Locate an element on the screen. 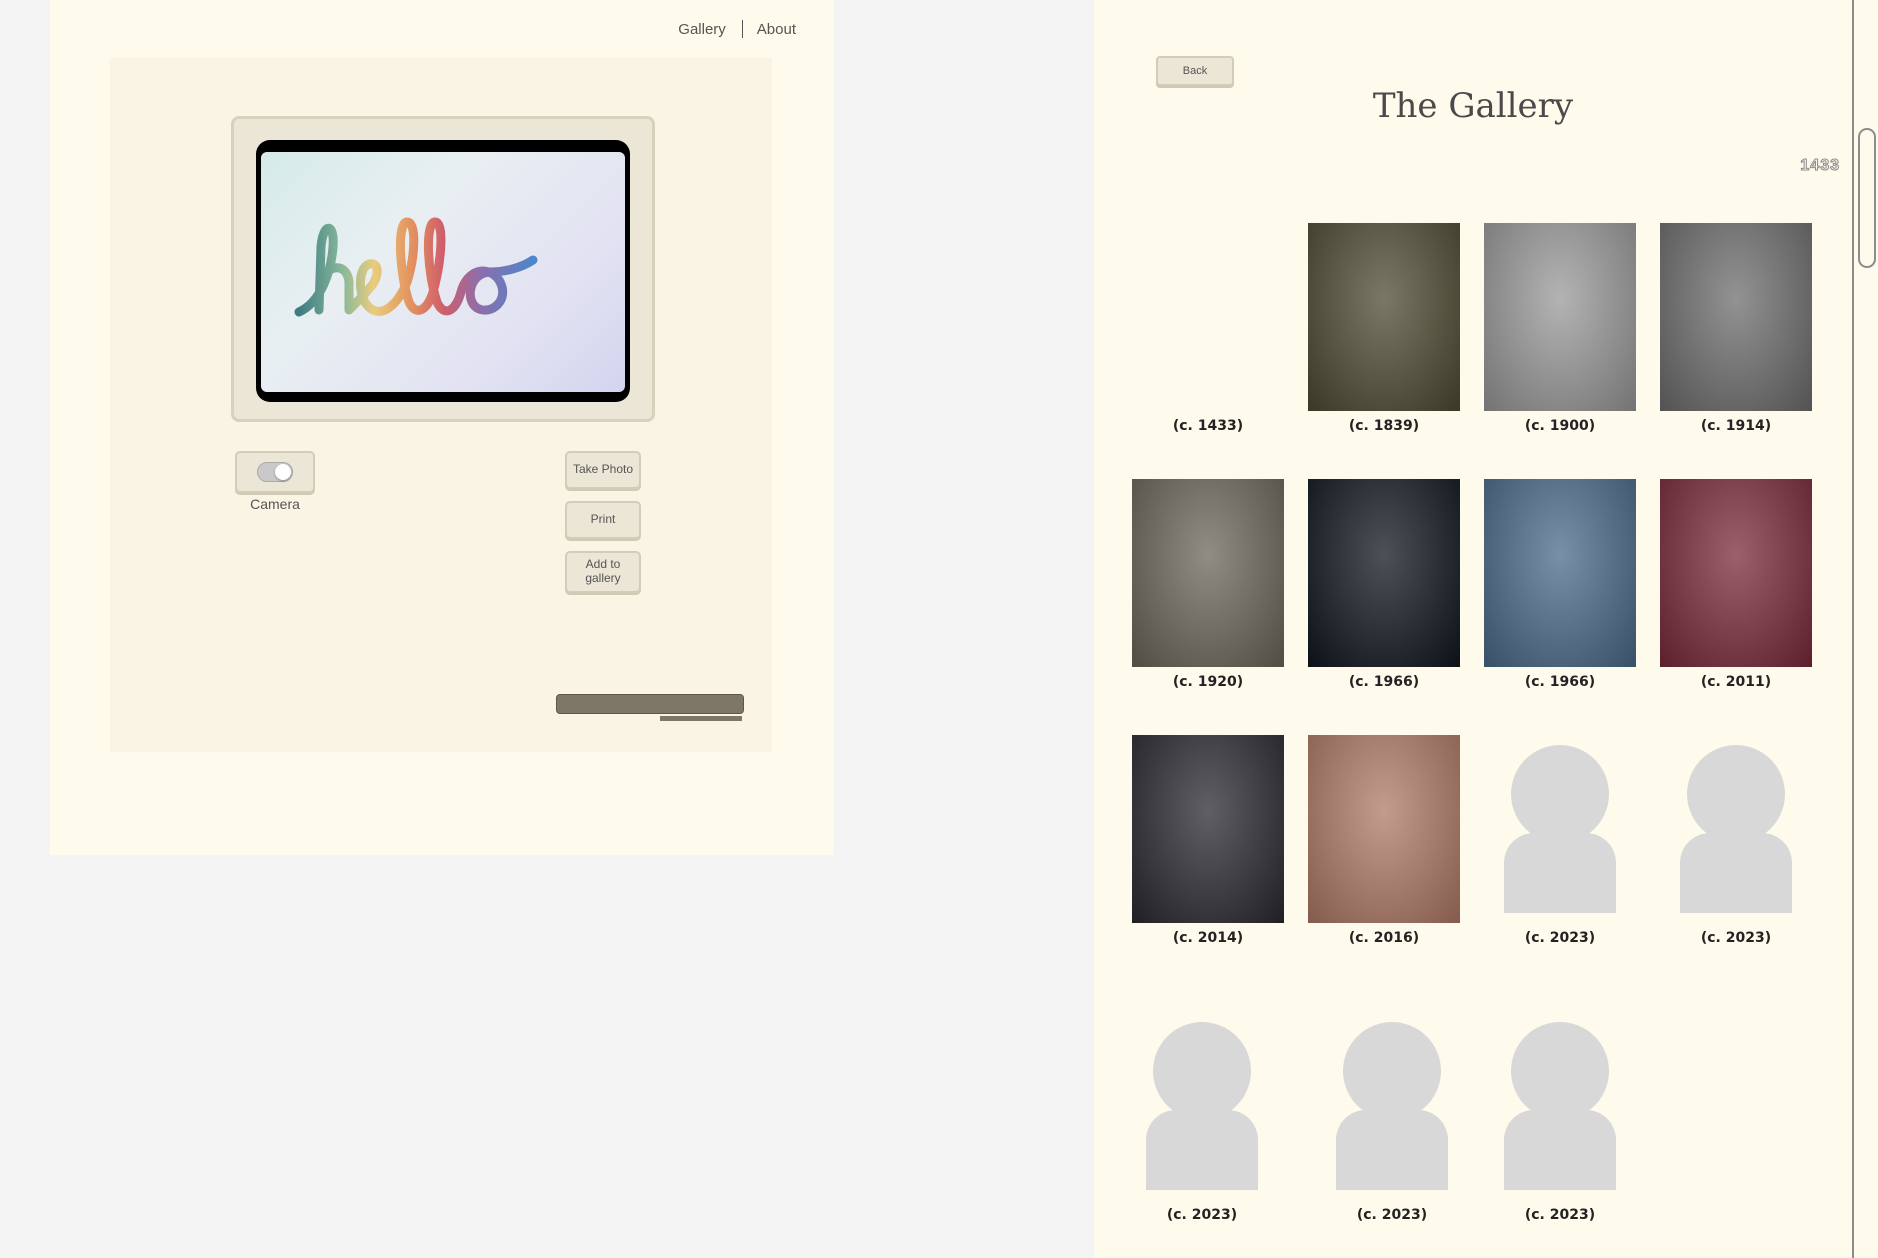 This screenshot has height=1258, width=1878. gallery-item: (c. 2016) is located at coordinates (1384, 840).